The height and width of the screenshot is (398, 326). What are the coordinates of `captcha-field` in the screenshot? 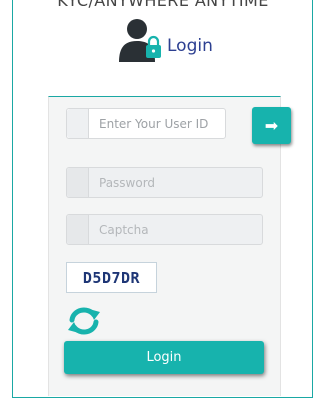 It's located at (164, 229).